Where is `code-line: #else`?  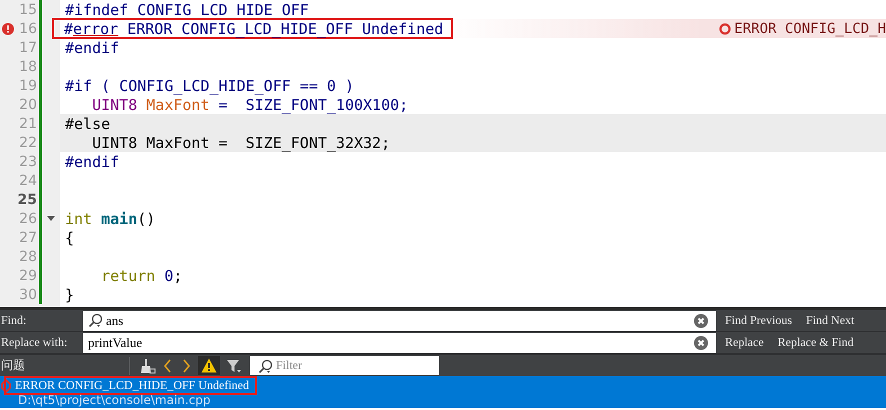 code-line: #else is located at coordinates (87, 123).